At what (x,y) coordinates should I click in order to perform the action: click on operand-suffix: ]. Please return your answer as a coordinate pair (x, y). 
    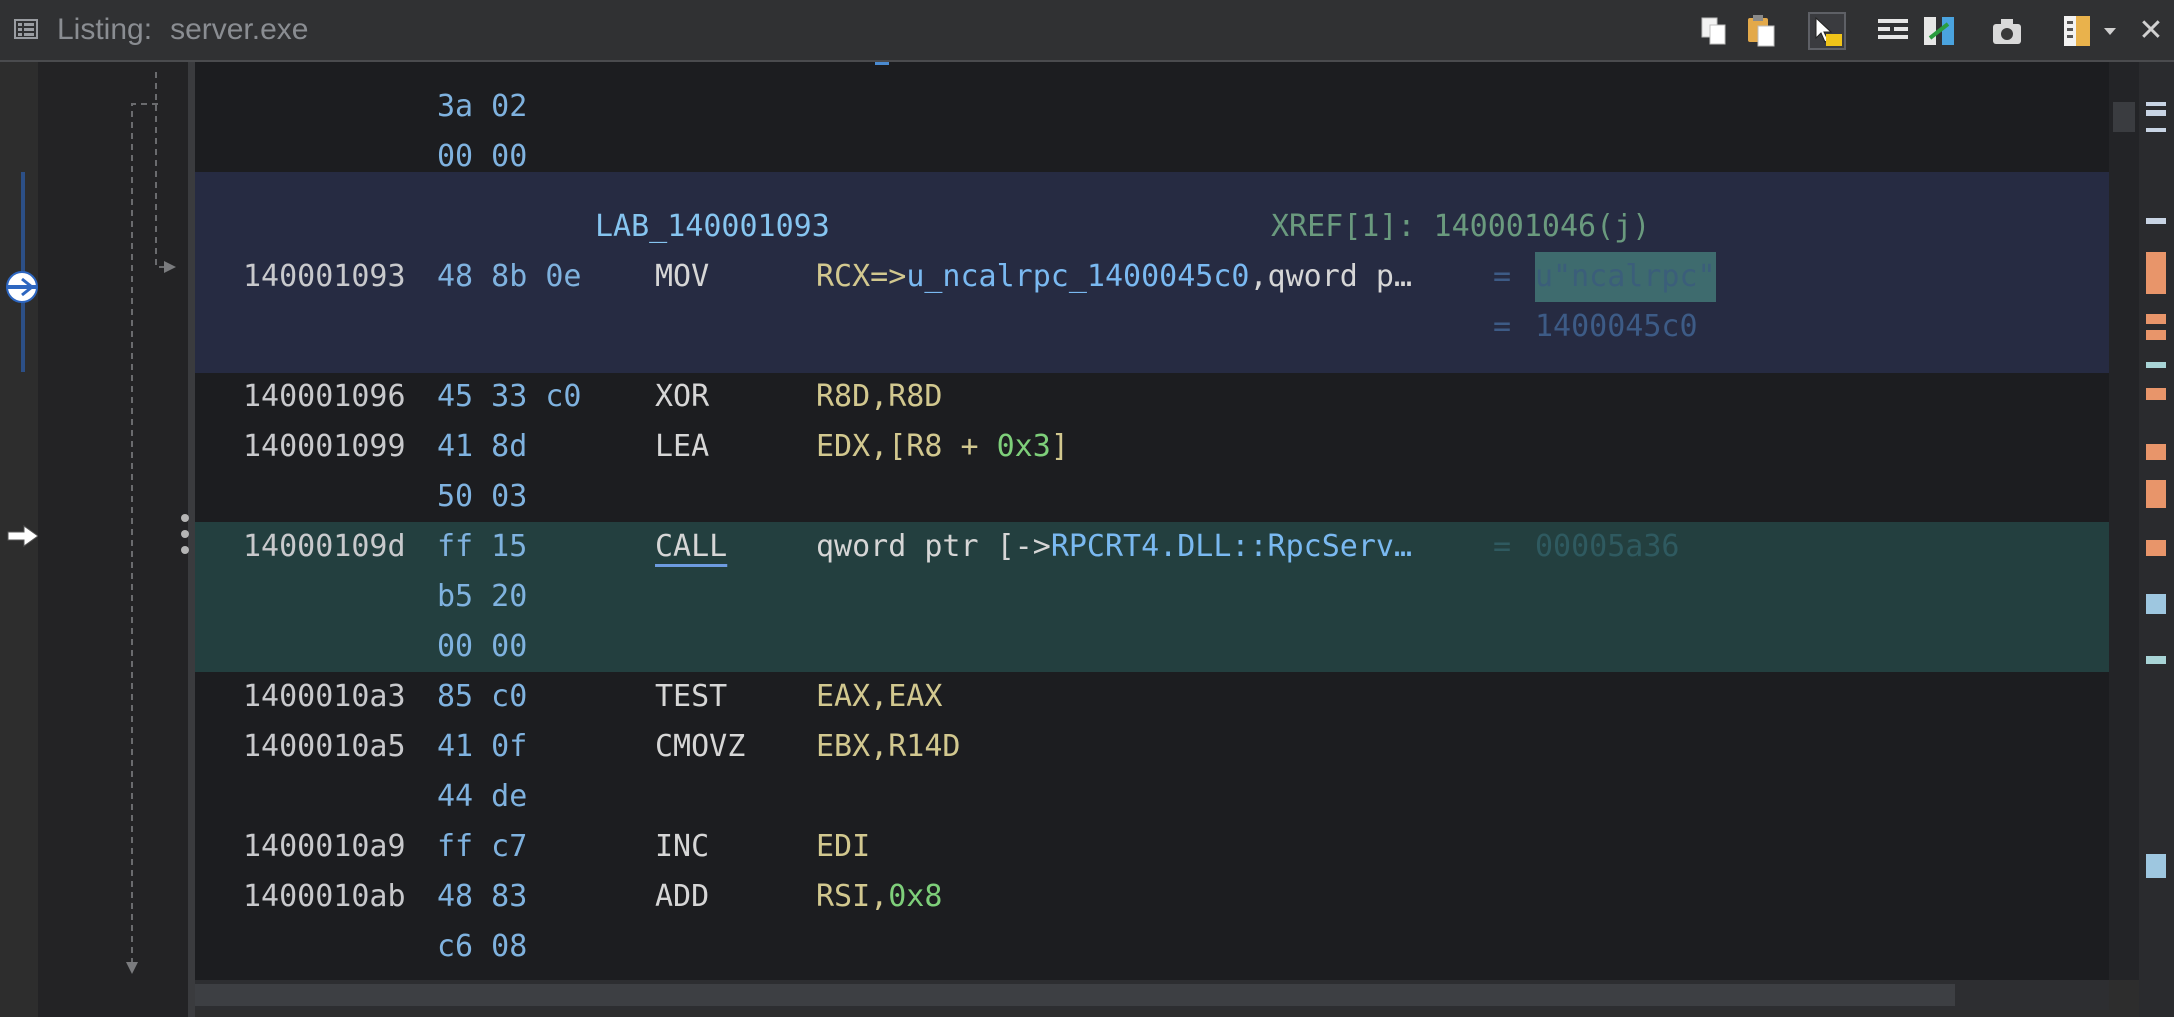
    Looking at the image, I should click on (1059, 446).